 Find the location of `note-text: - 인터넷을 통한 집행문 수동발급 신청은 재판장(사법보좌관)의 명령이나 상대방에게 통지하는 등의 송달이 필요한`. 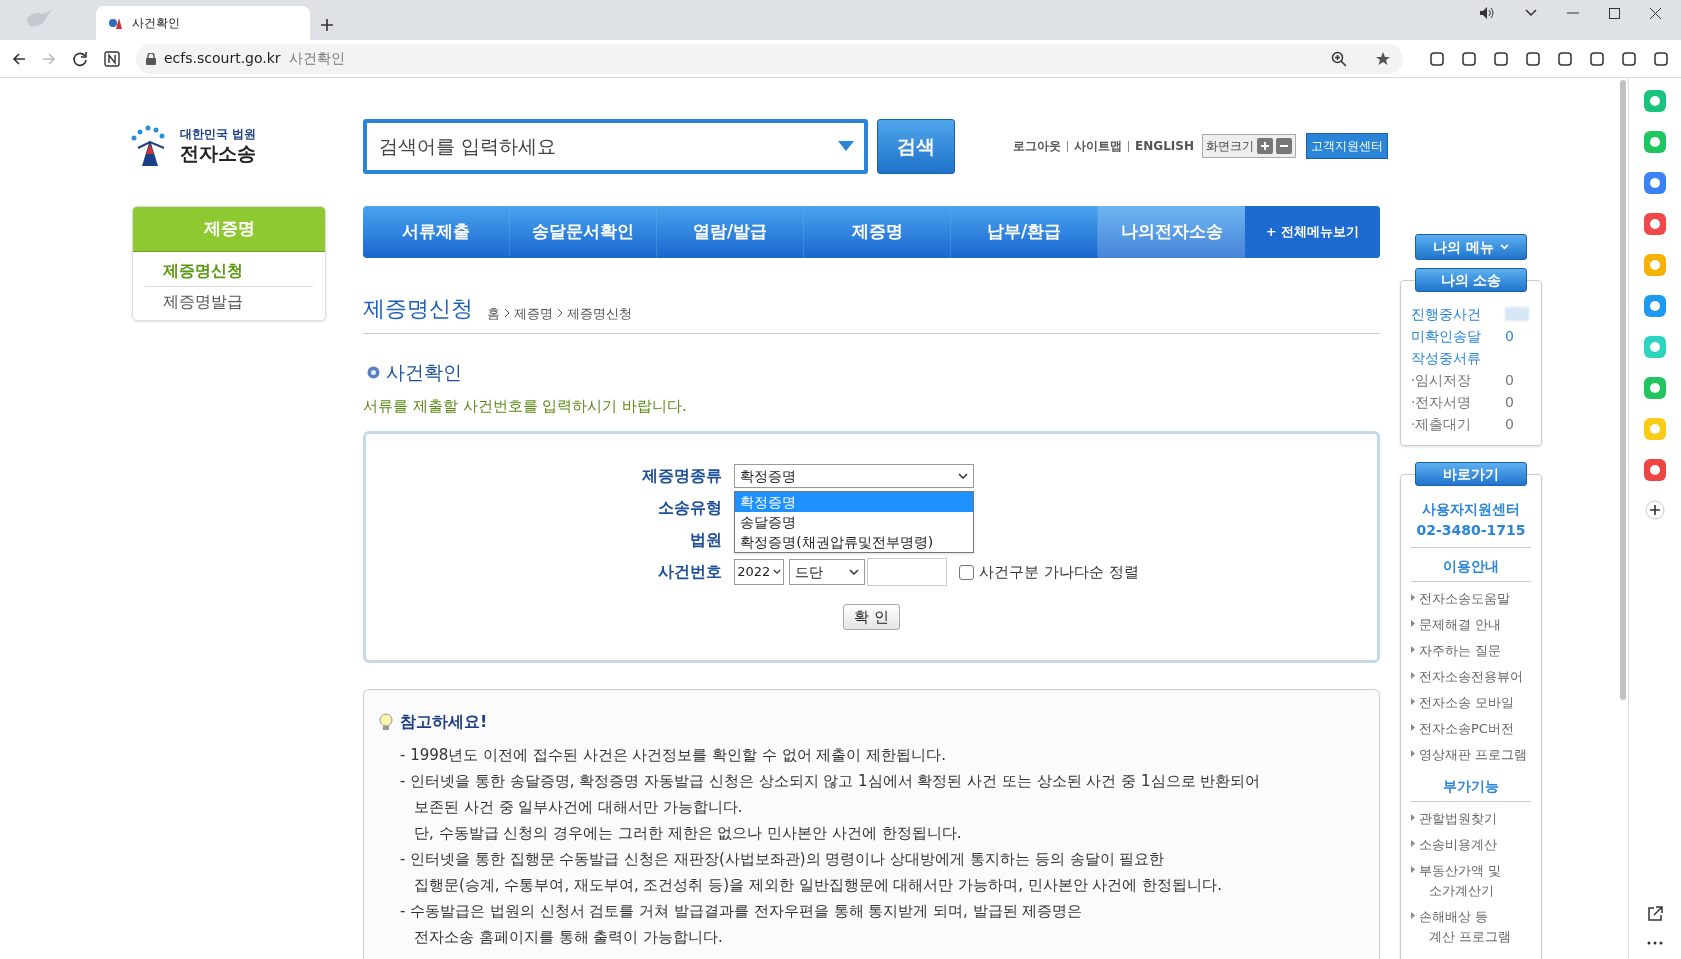

note-text: - 인터넷을 통한 집행문 수동발급 신청은 재판장(사법보좌관)의 명령이나 상대방에게 통지하는 등의 송달이 필요한 is located at coordinates (782, 859).